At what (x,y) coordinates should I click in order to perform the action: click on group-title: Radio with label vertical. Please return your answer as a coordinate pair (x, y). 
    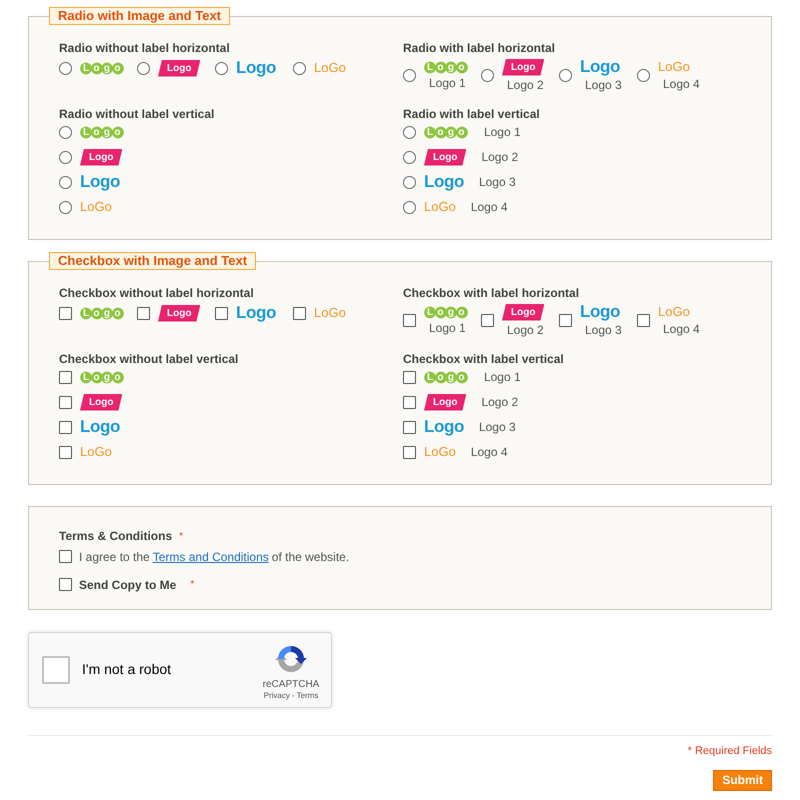
    Looking at the image, I should click on (472, 114).